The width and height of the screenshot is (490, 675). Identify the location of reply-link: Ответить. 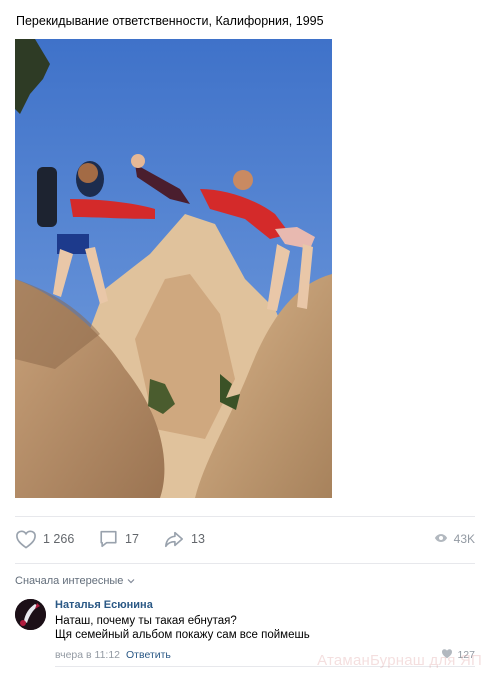
(148, 655).